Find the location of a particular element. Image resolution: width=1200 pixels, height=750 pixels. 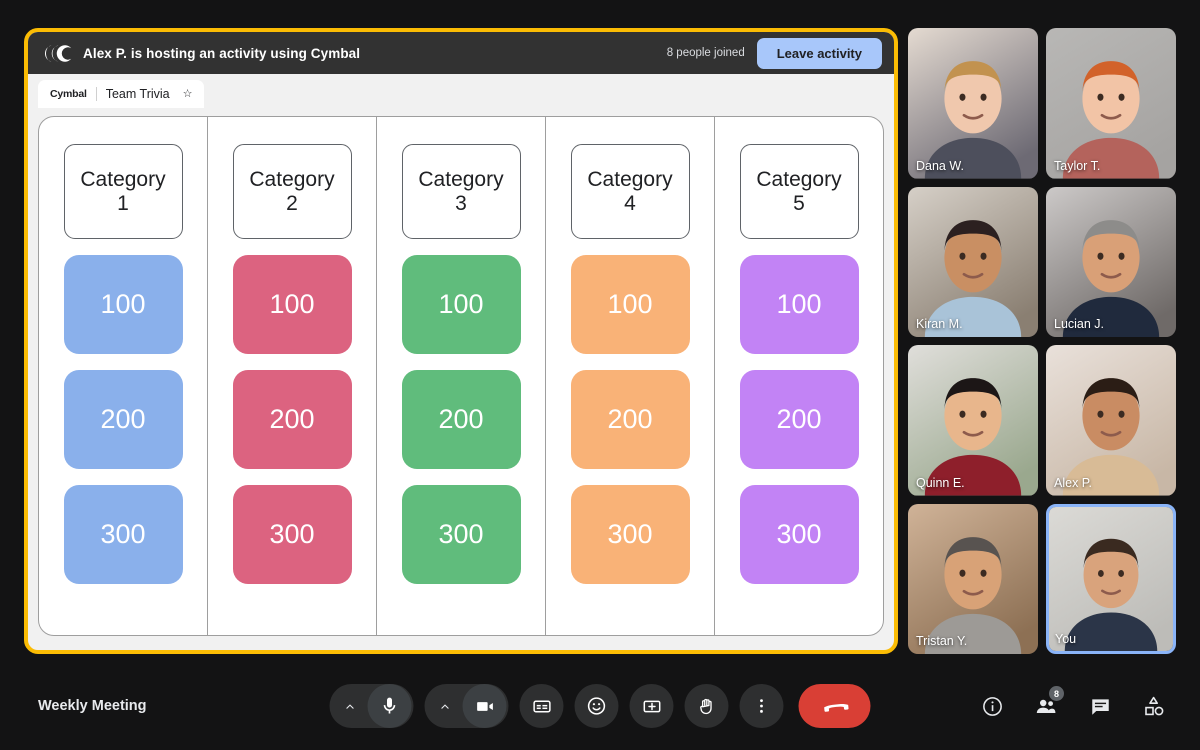

activities-button is located at coordinates (1154, 706).